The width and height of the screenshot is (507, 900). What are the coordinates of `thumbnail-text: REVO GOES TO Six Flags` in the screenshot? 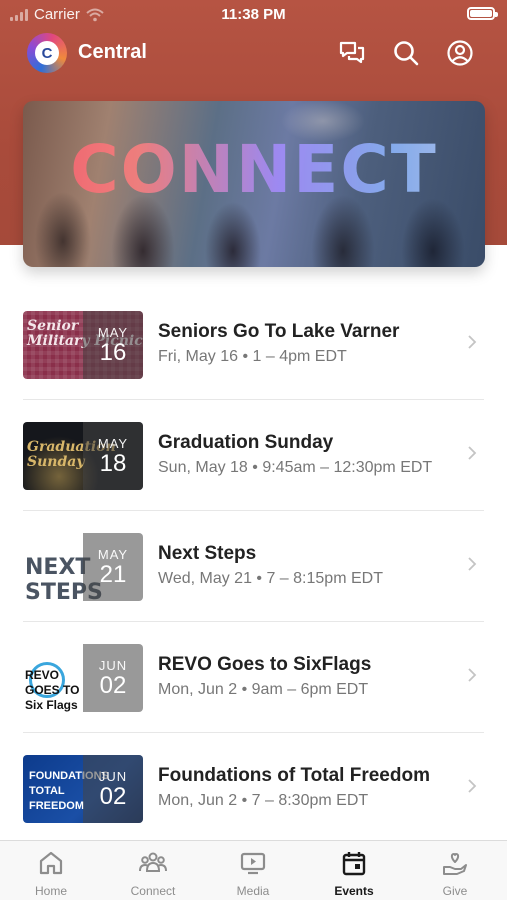 It's located at (52, 690).